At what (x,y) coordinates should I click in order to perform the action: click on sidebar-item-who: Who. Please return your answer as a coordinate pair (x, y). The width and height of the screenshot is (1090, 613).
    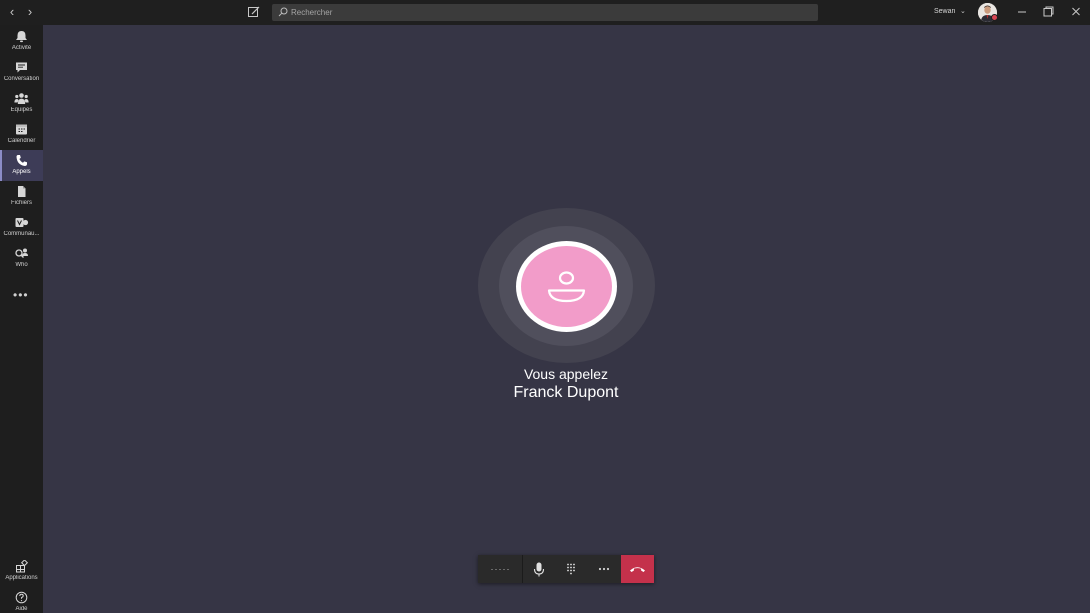
    Looking at the image, I should click on (21, 258).